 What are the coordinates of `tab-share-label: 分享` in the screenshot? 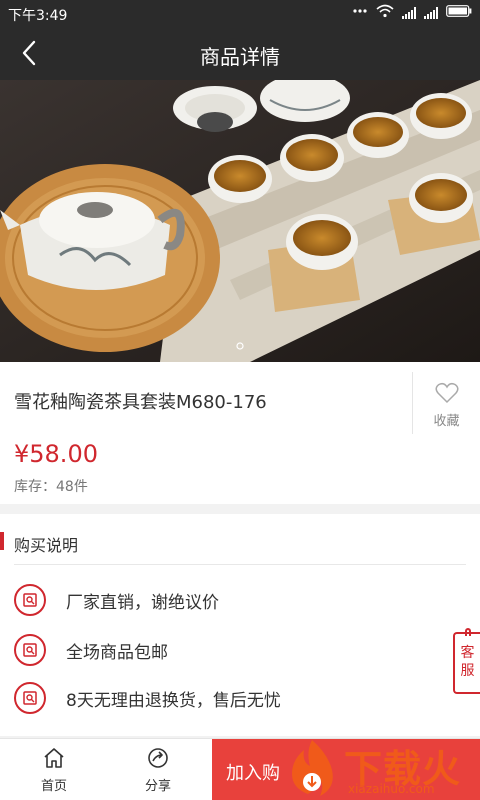 It's located at (157, 786).